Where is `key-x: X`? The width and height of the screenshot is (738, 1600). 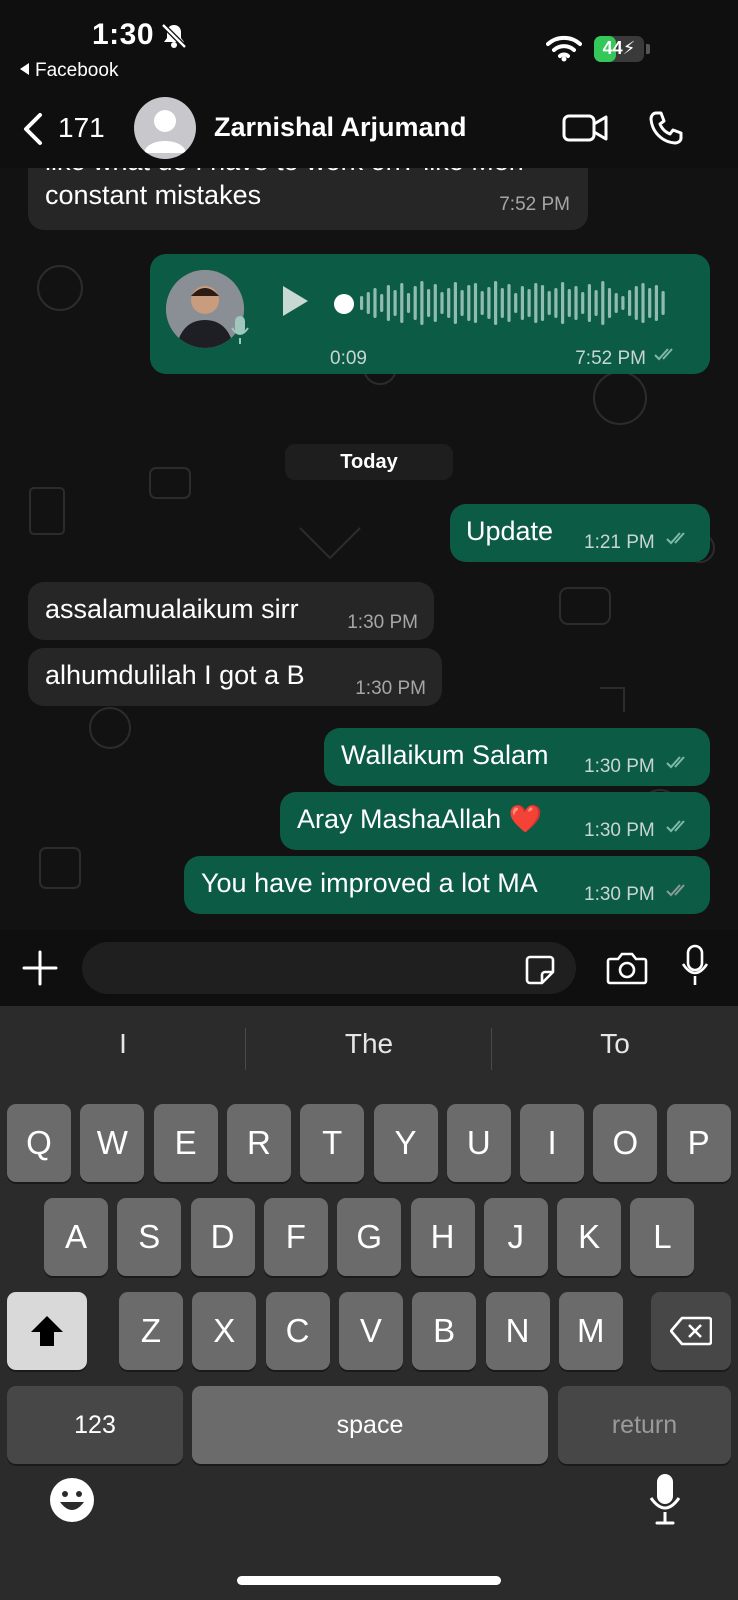 key-x: X is located at coordinates (224, 1331).